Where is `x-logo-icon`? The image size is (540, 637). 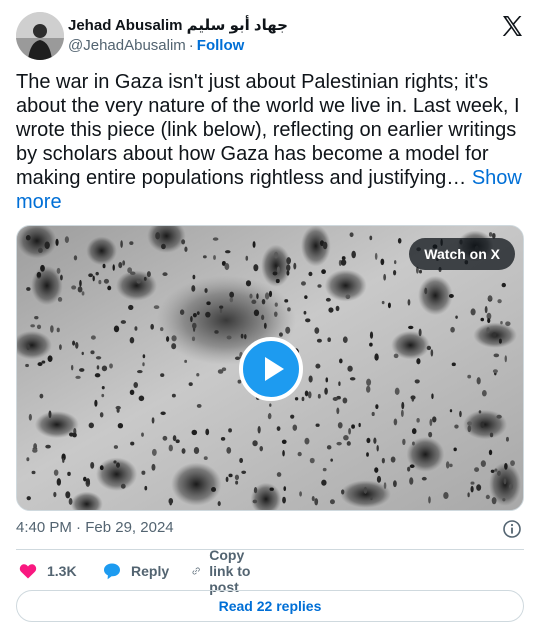 x-logo-icon is located at coordinates (512, 26).